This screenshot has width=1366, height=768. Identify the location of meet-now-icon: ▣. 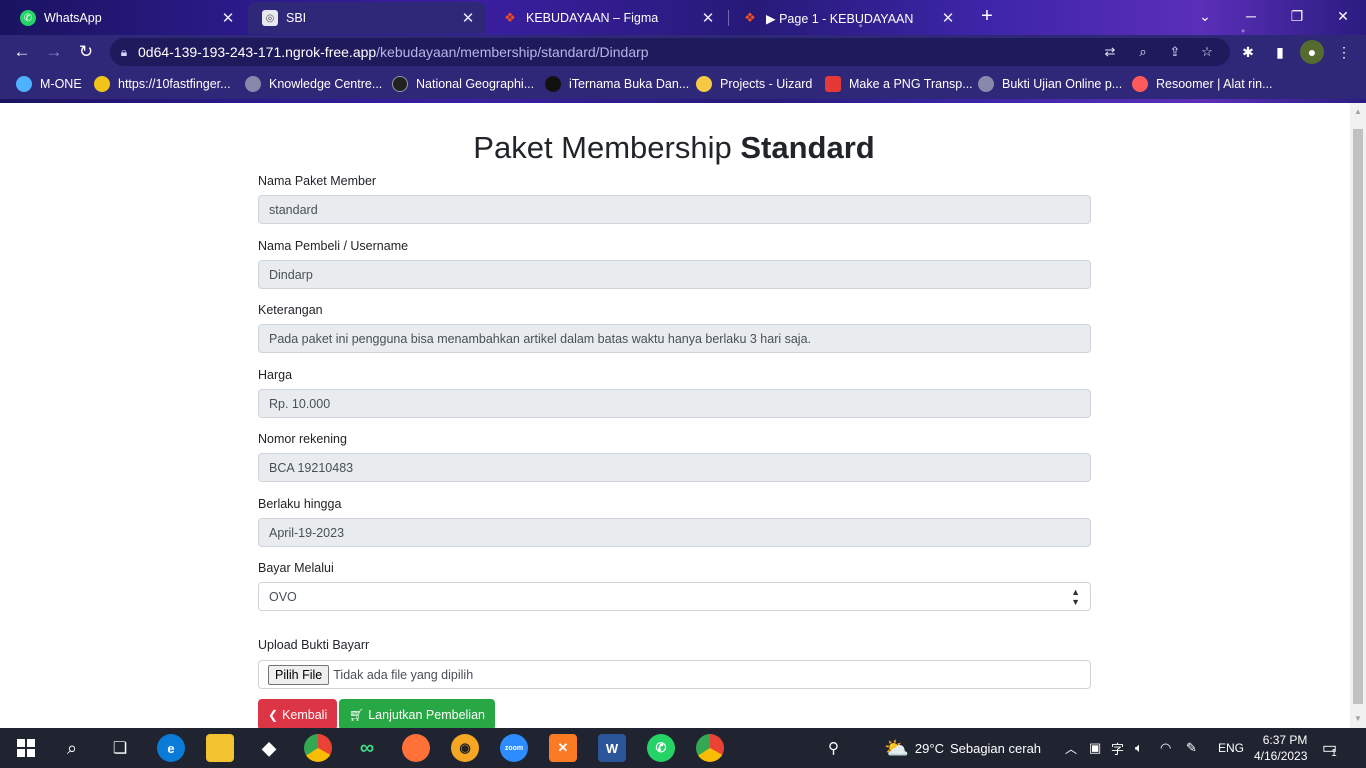
(1095, 748).